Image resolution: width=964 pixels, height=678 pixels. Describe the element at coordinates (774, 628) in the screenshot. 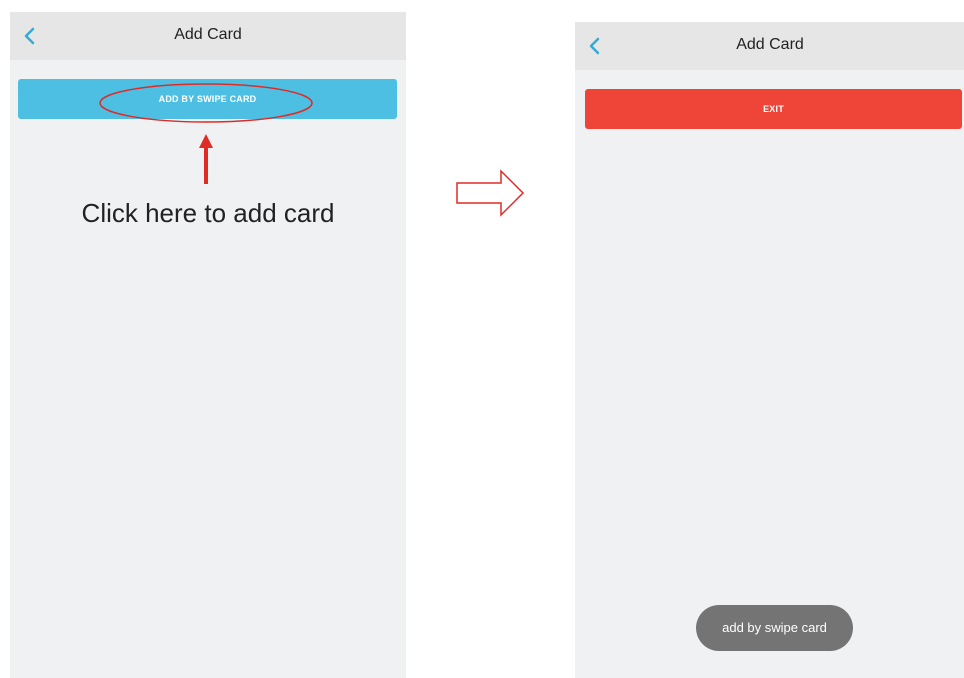

I see `toast-message: add by swipe card` at that location.